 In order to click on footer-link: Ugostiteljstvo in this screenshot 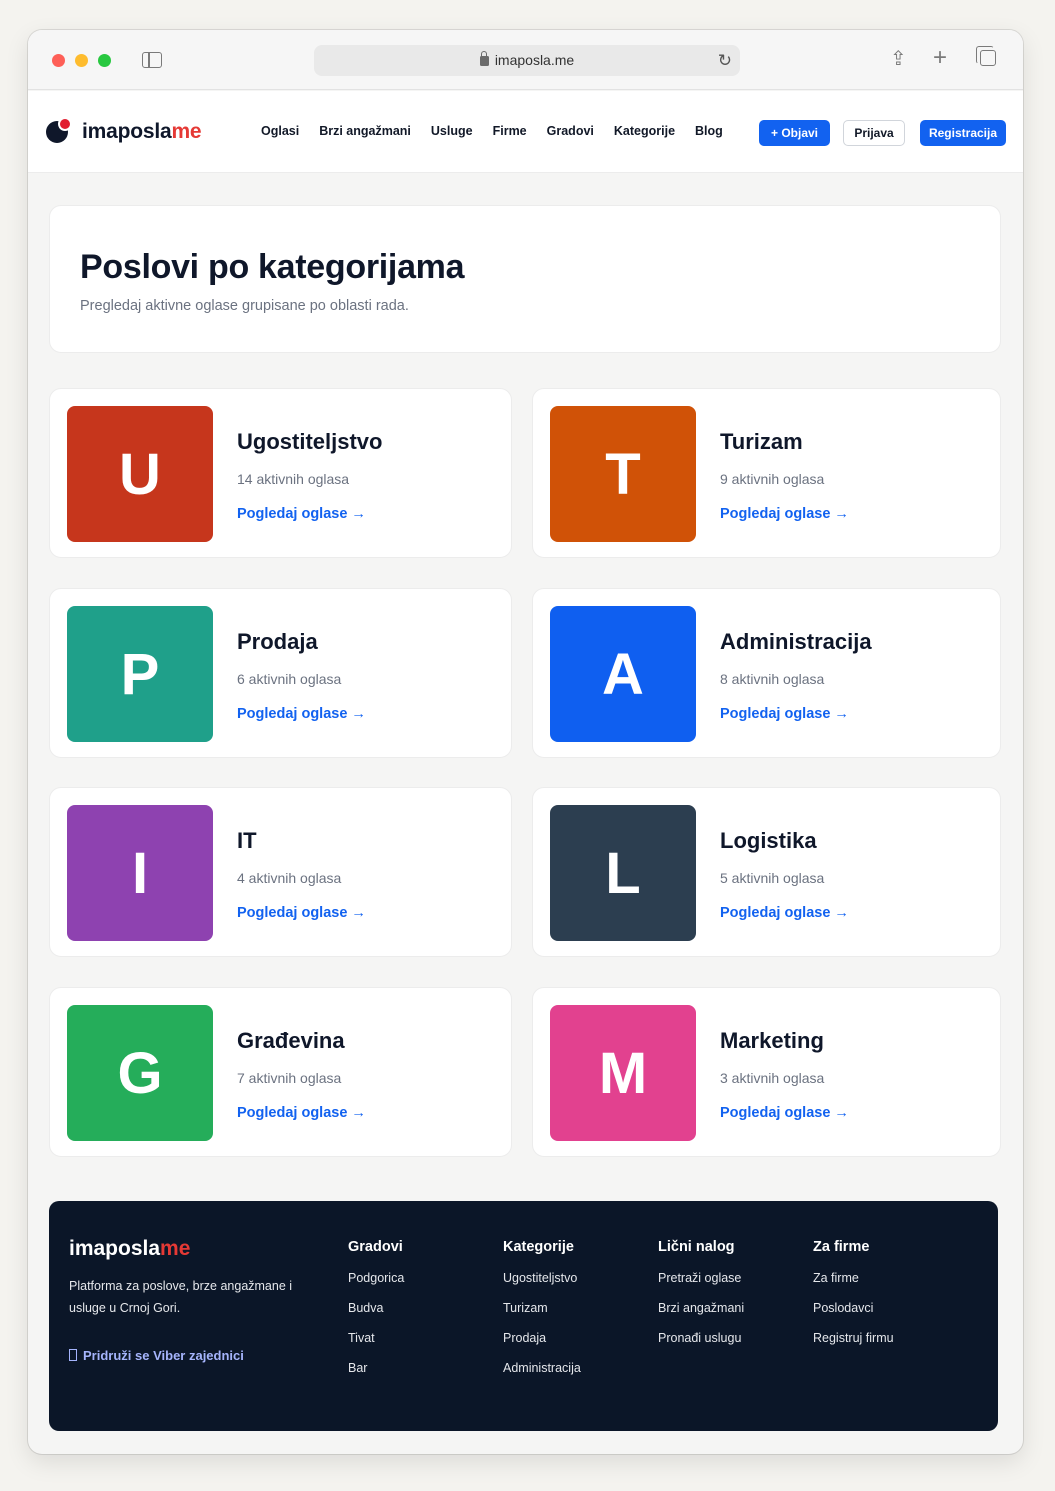, I will do `click(542, 1285)`.